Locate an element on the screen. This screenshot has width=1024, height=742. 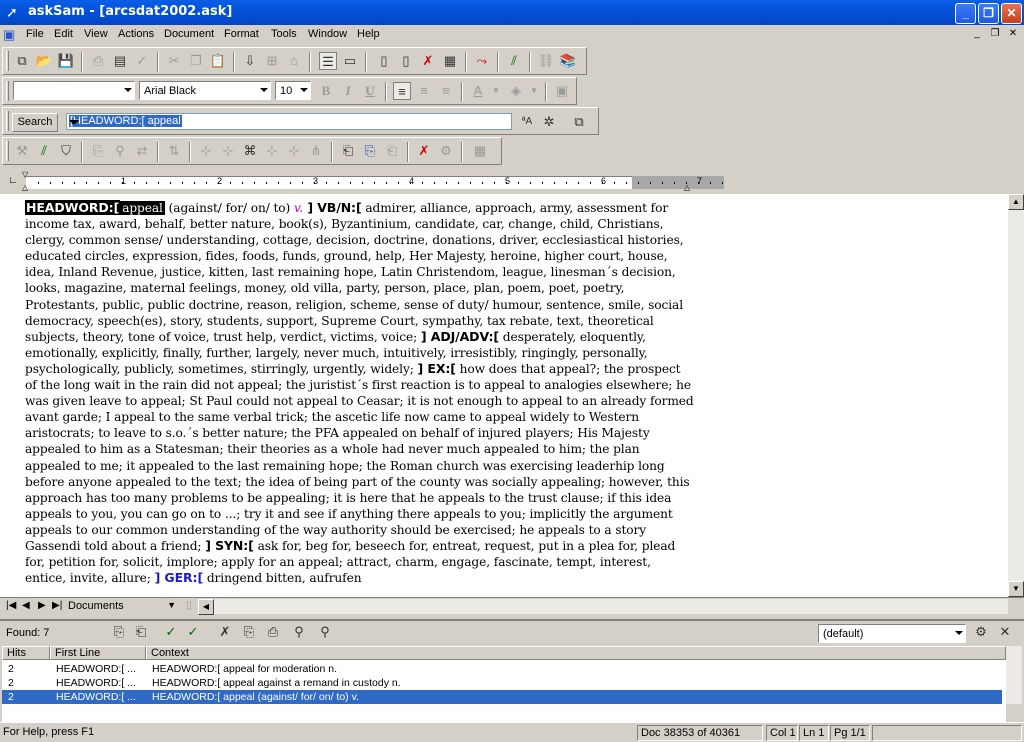
stamp-icon: ⌂ is located at coordinates (294, 61).